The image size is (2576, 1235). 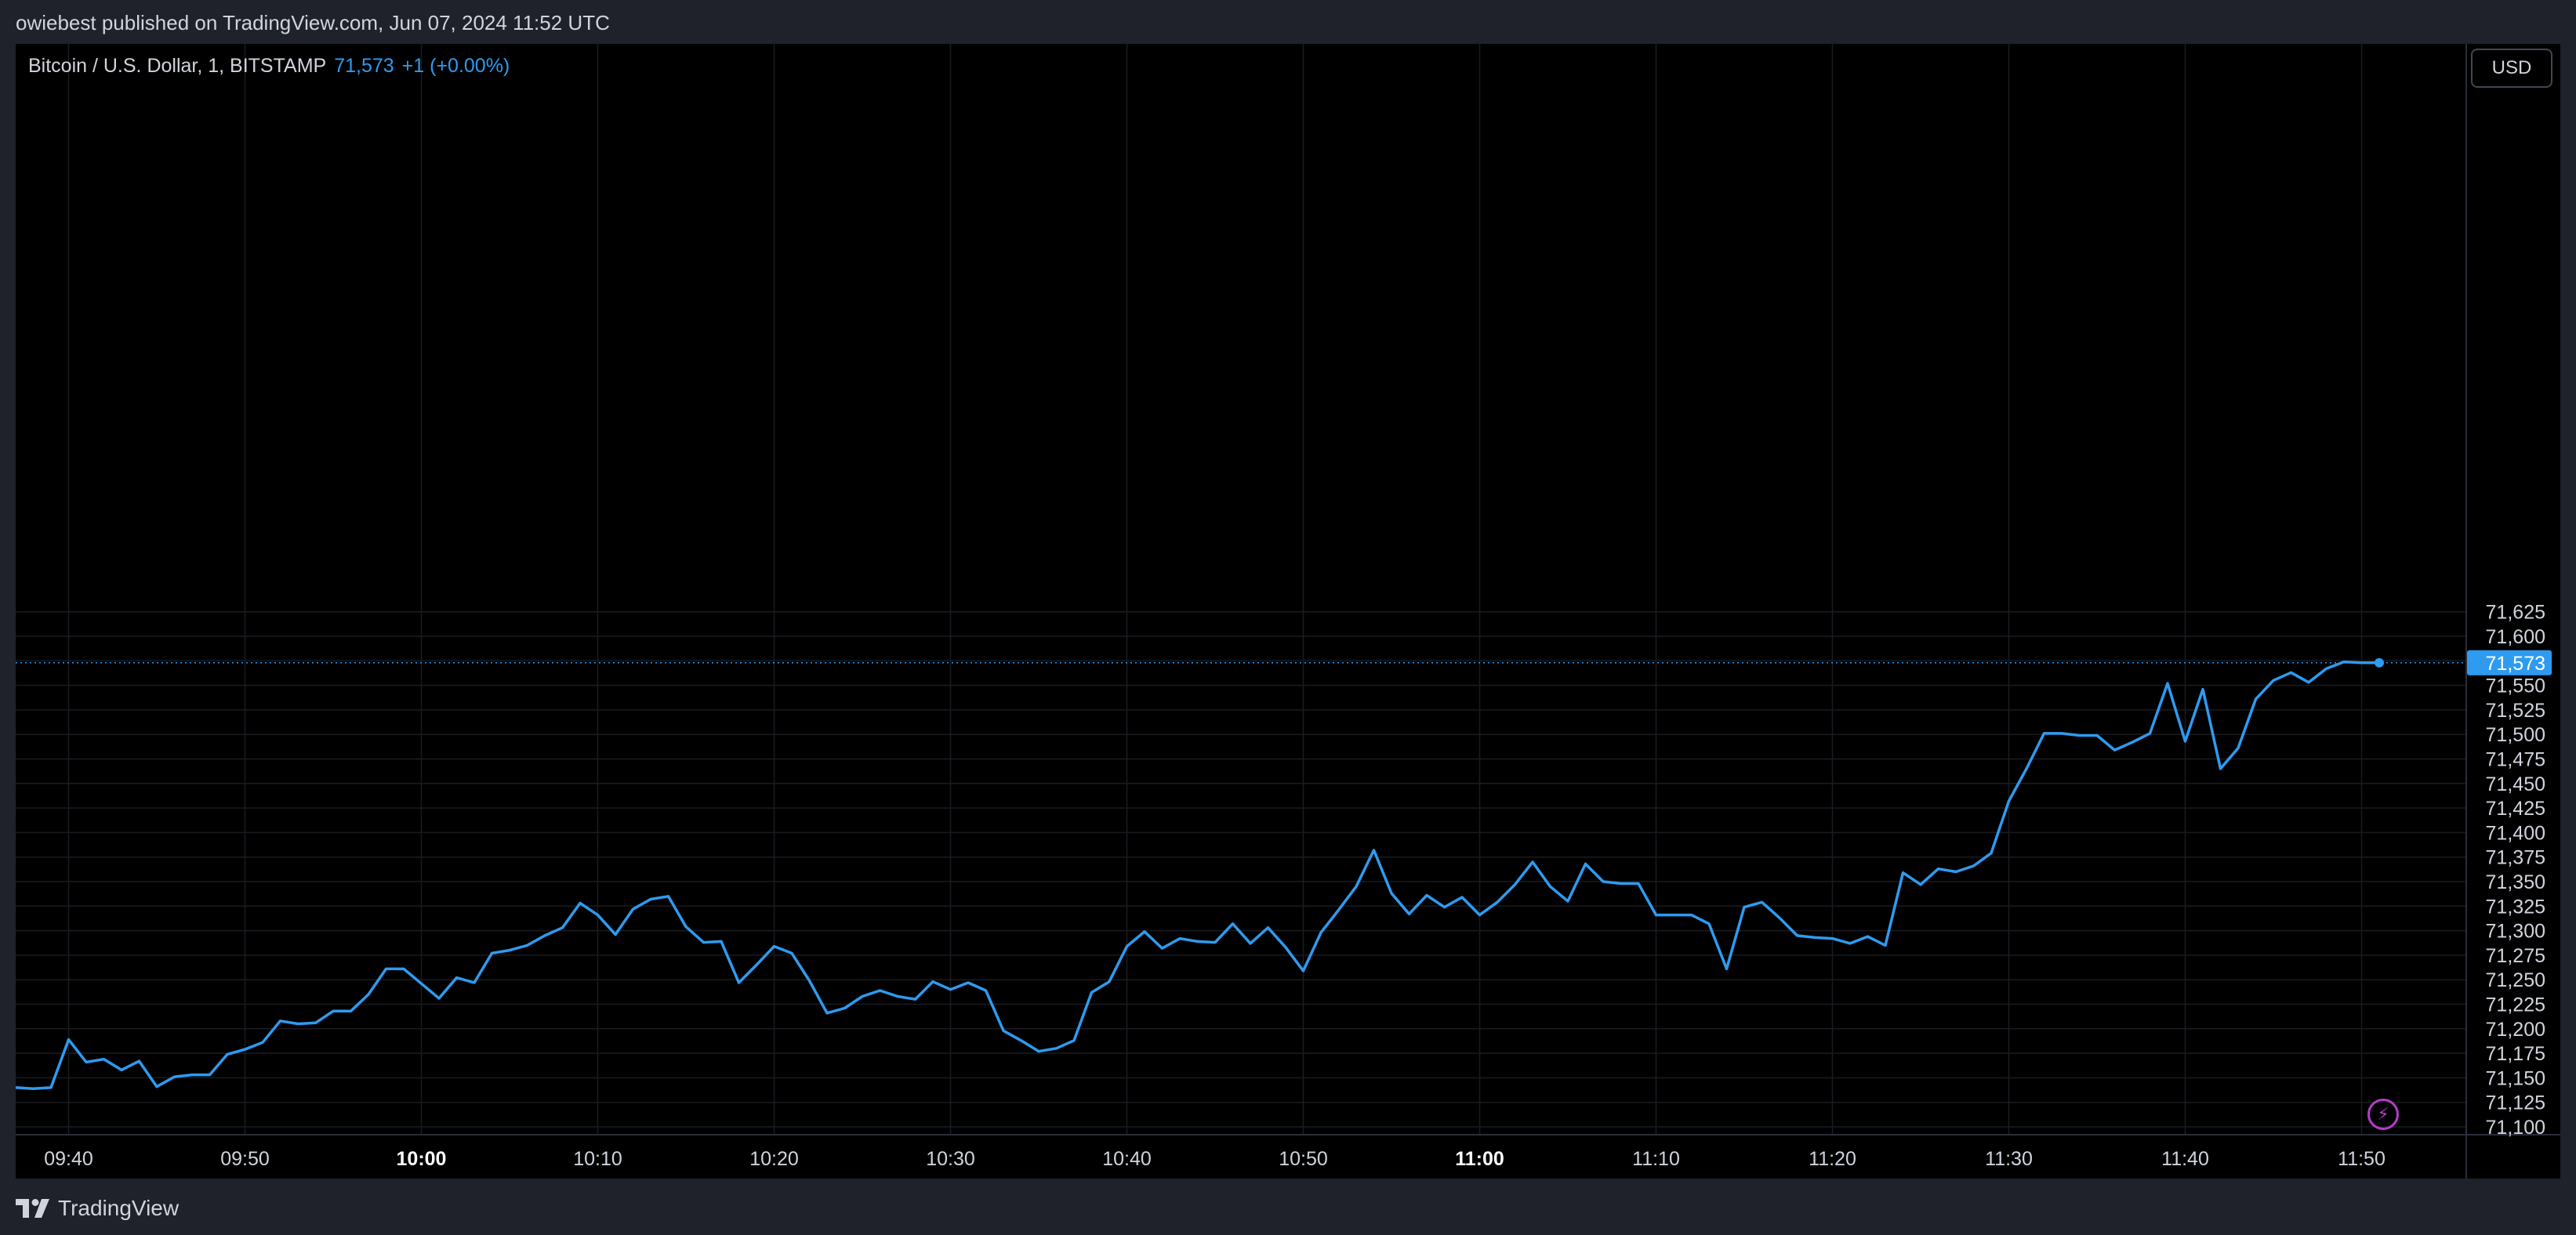 I want to click on x-tick-label: 10:30, so click(x=951, y=1159).